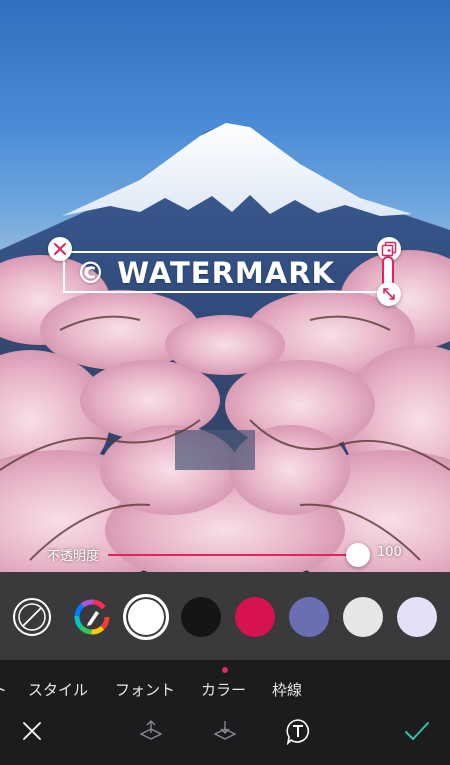  I want to click on duplicate-icon, so click(389, 249).